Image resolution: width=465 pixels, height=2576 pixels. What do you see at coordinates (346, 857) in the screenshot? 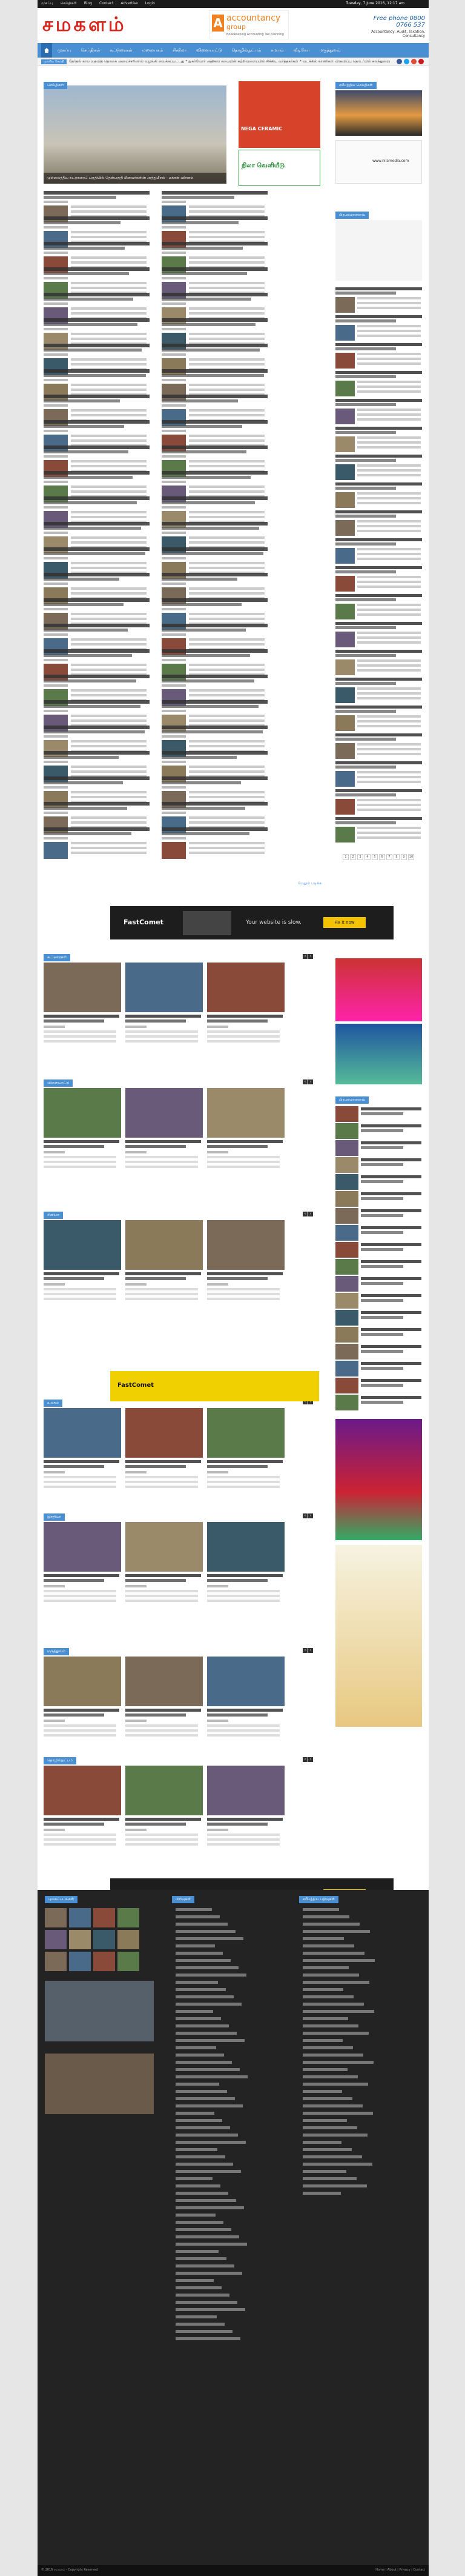
I see `page-link: 1` at bounding box center [346, 857].